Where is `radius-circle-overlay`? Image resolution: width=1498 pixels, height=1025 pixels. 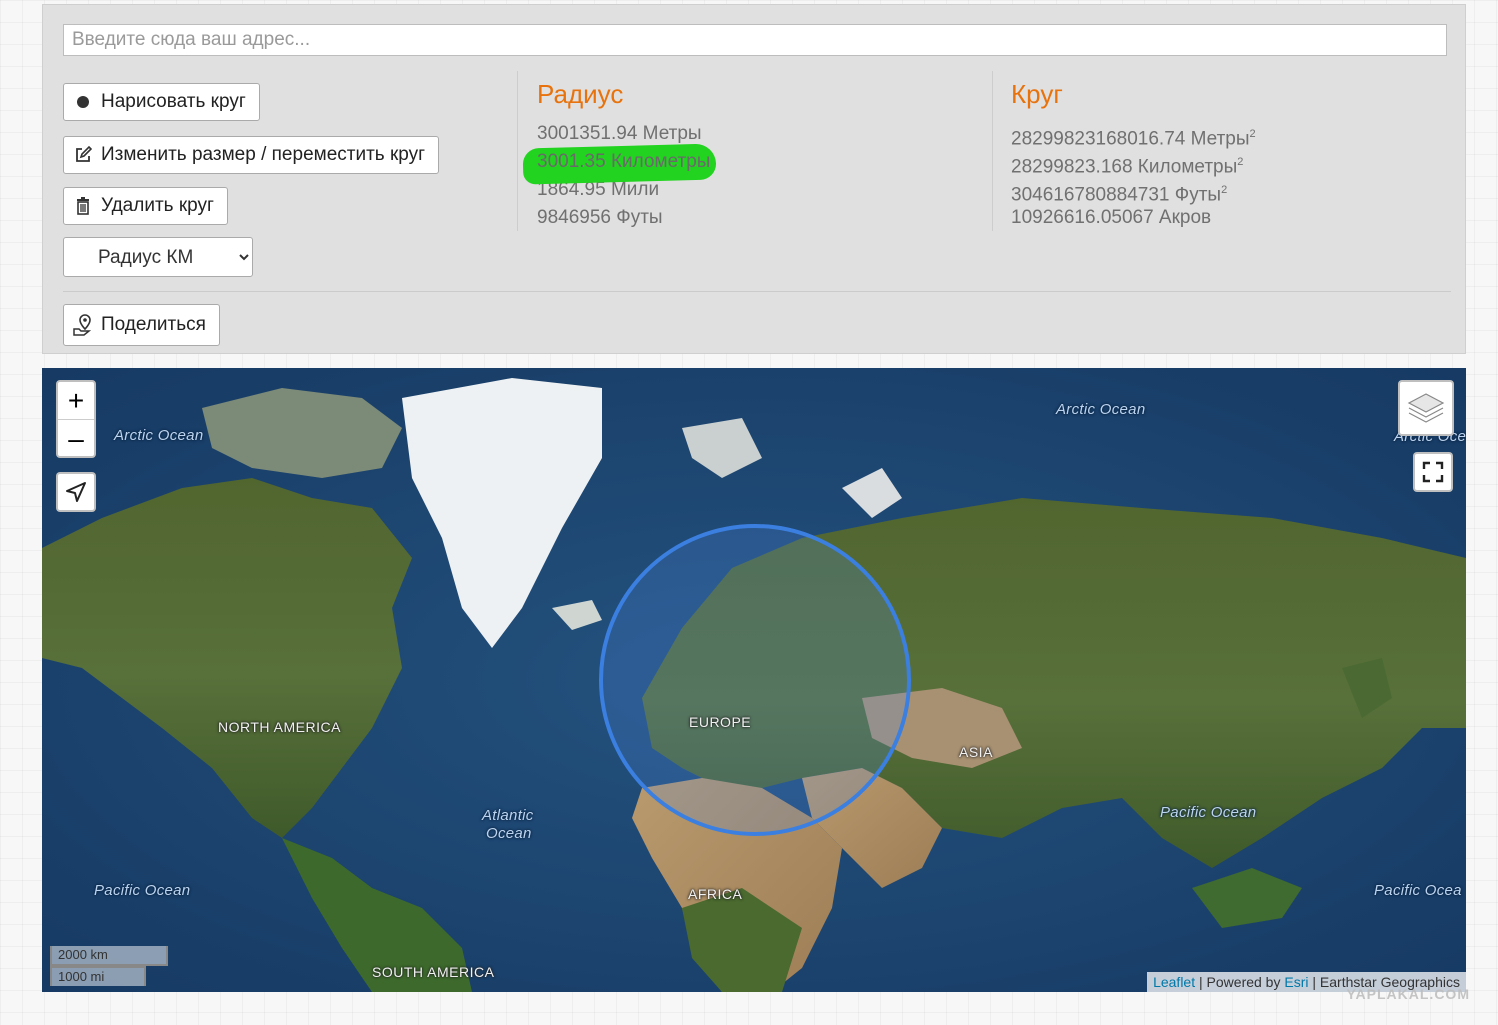 radius-circle-overlay is located at coordinates (755, 680).